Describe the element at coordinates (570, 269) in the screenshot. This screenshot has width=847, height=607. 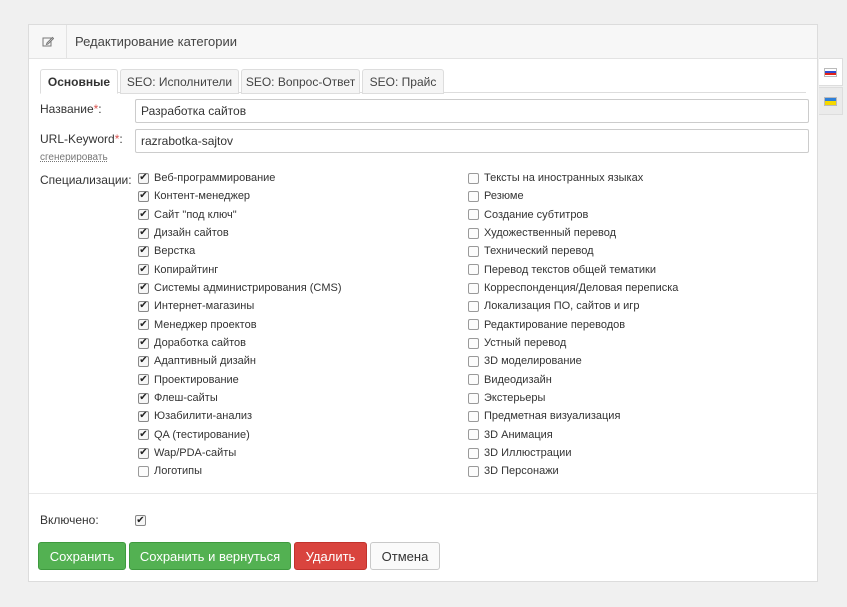
I see `specialization-label: Перевод текстов общей тематики` at that location.